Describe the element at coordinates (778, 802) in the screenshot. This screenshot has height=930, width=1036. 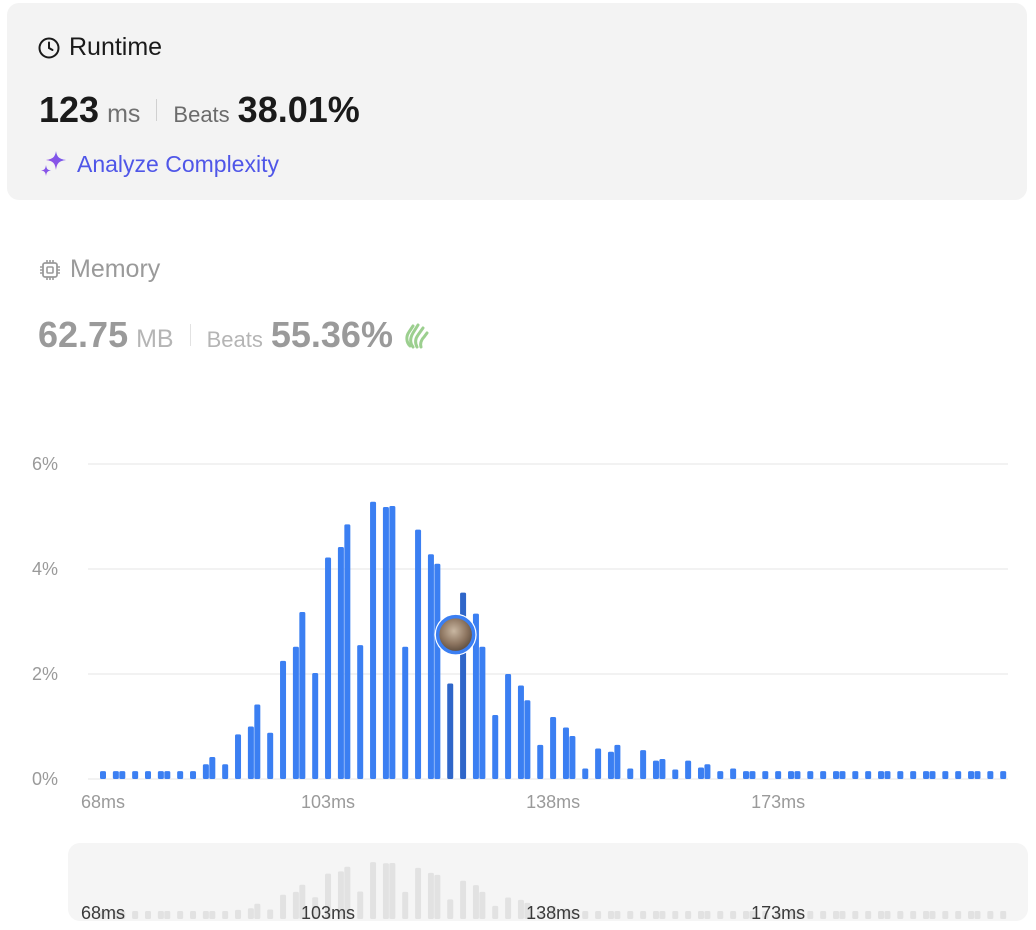
I see `x-tick-label: 173ms` at that location.